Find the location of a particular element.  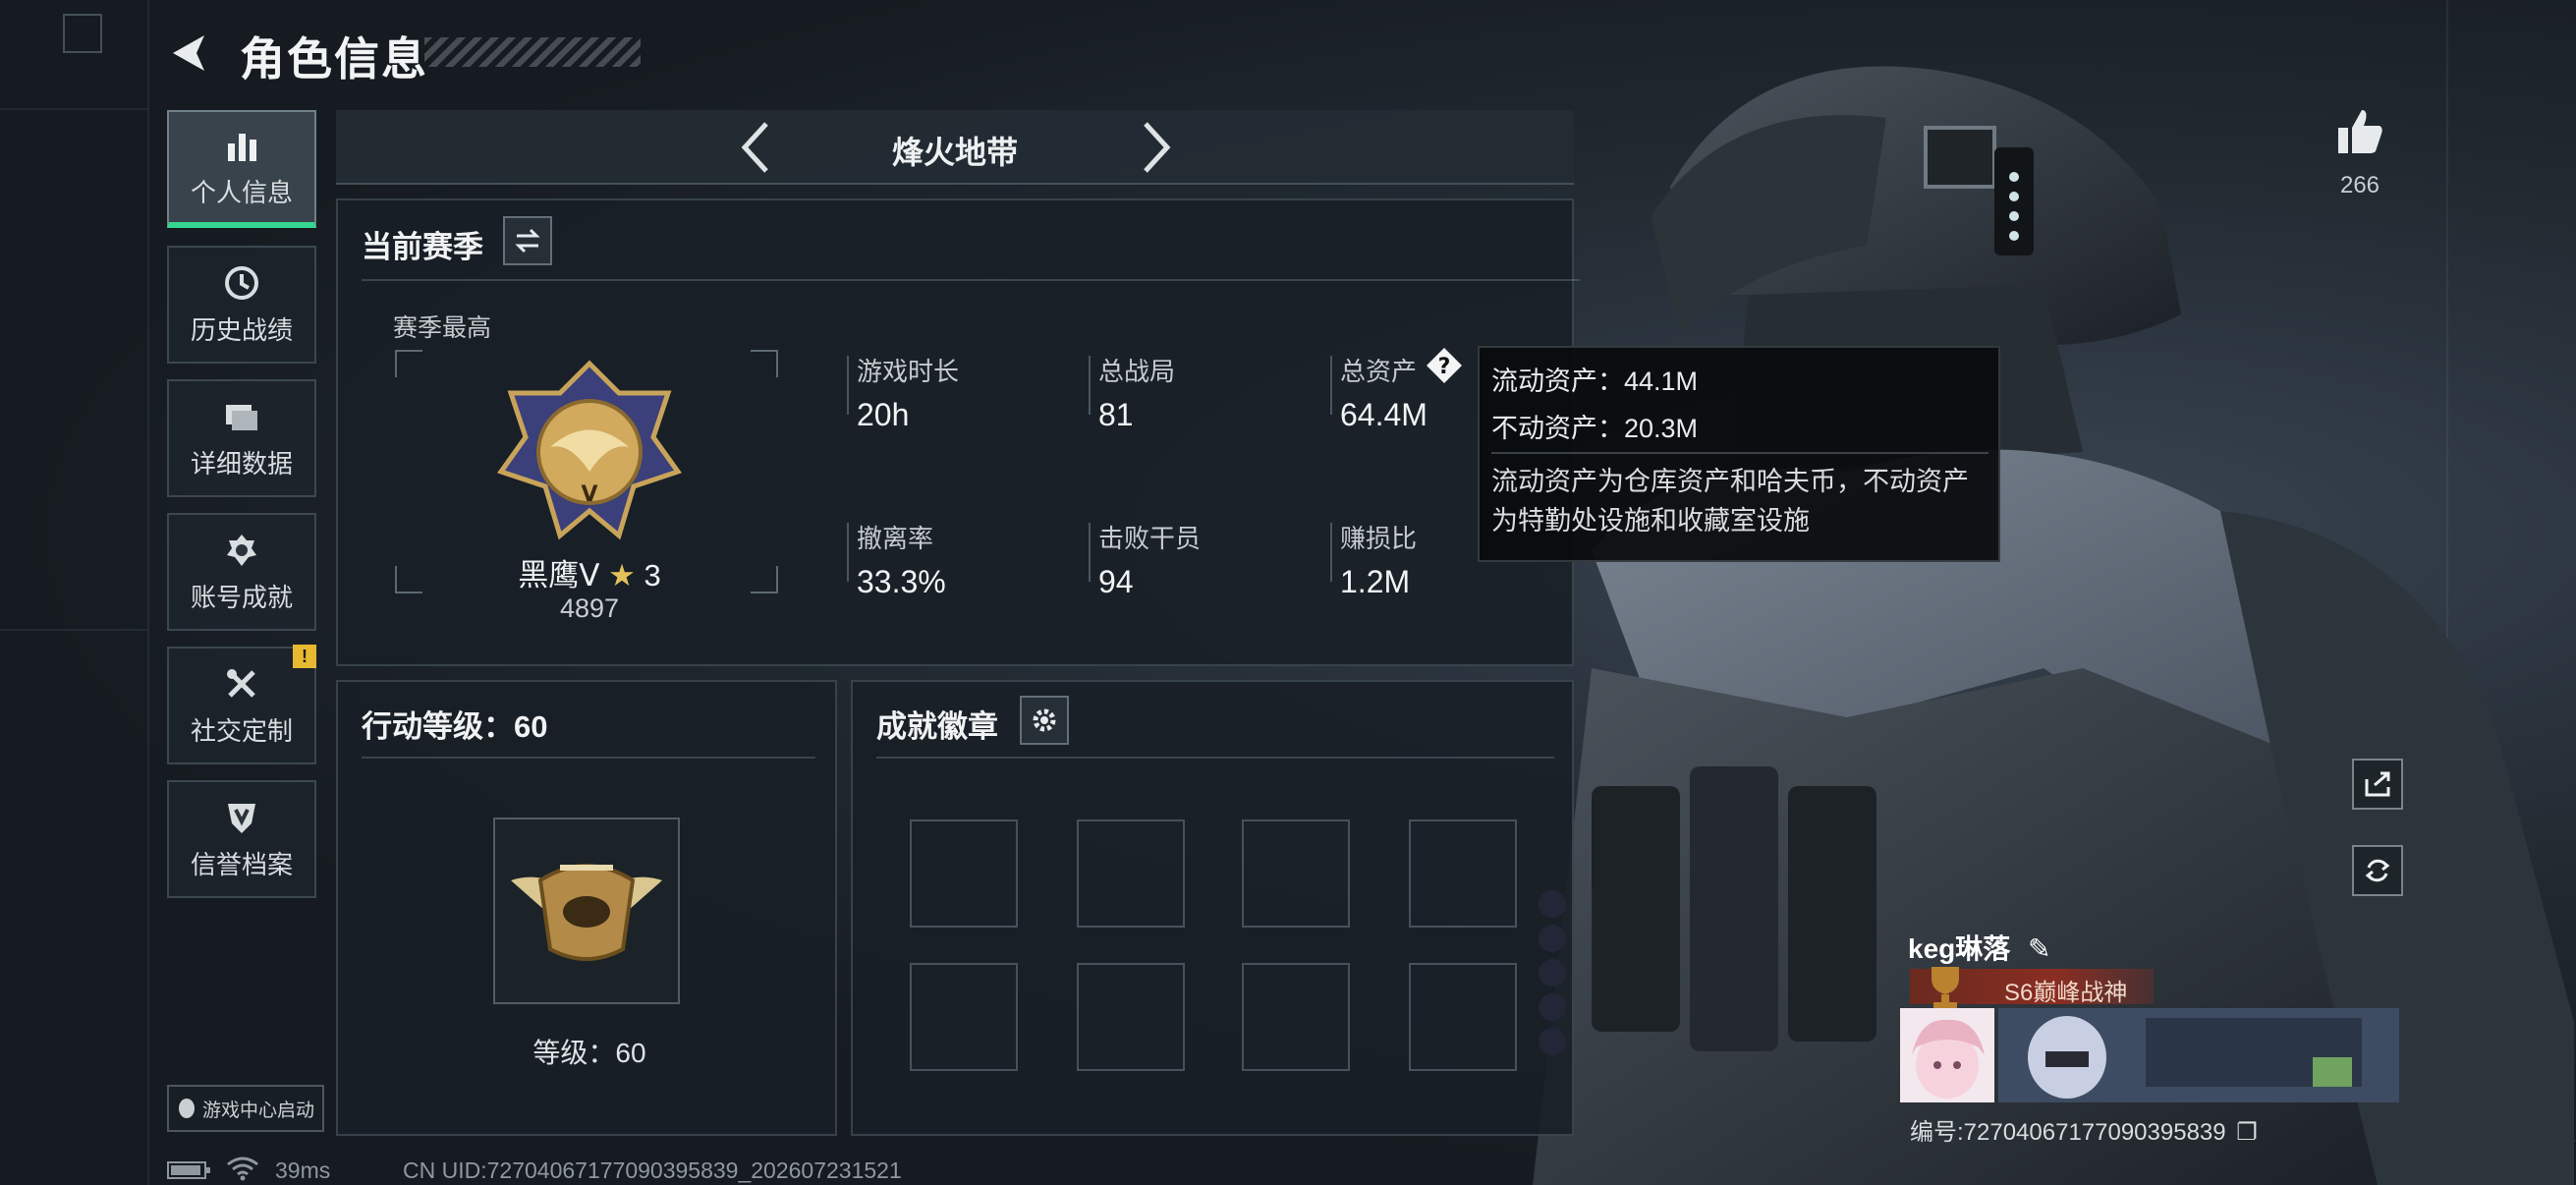

player-title: S6巅峰战神 is located at coordinates (2066, 993).